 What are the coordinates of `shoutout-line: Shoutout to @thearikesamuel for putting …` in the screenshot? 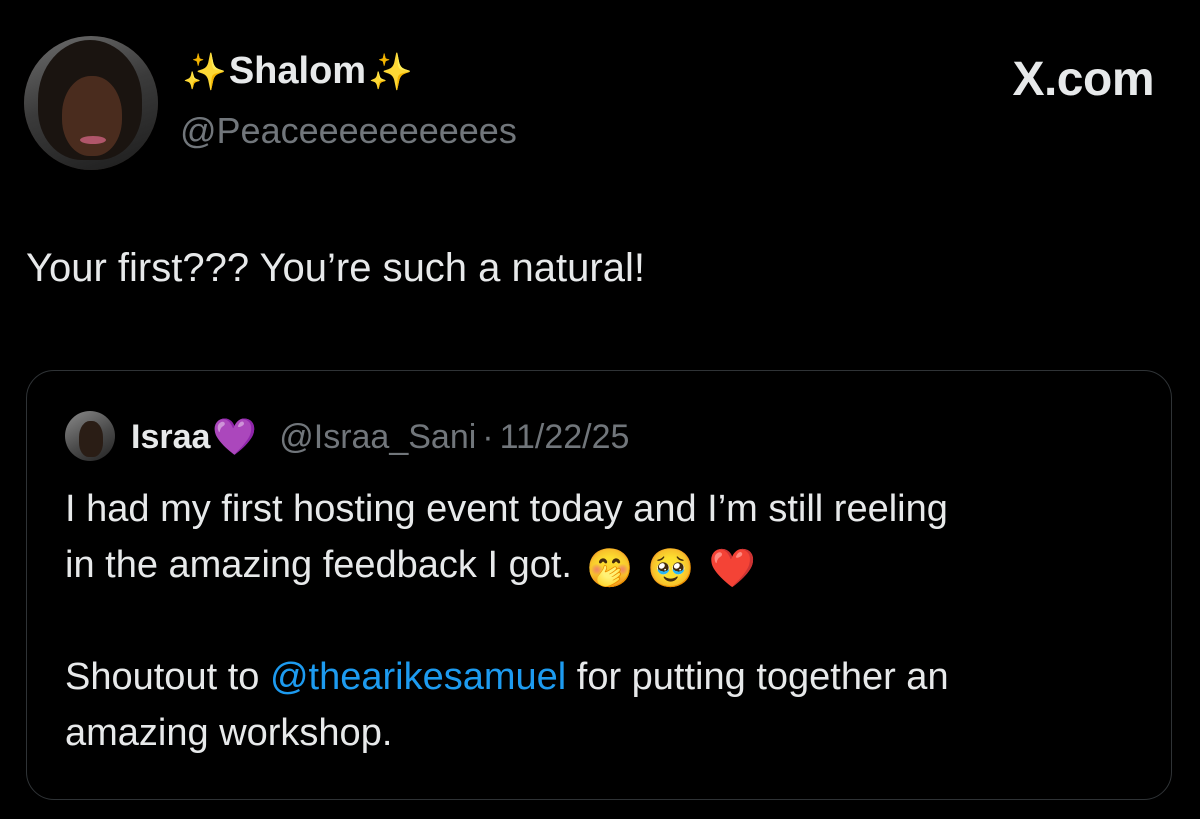 It's located at (605, 677).